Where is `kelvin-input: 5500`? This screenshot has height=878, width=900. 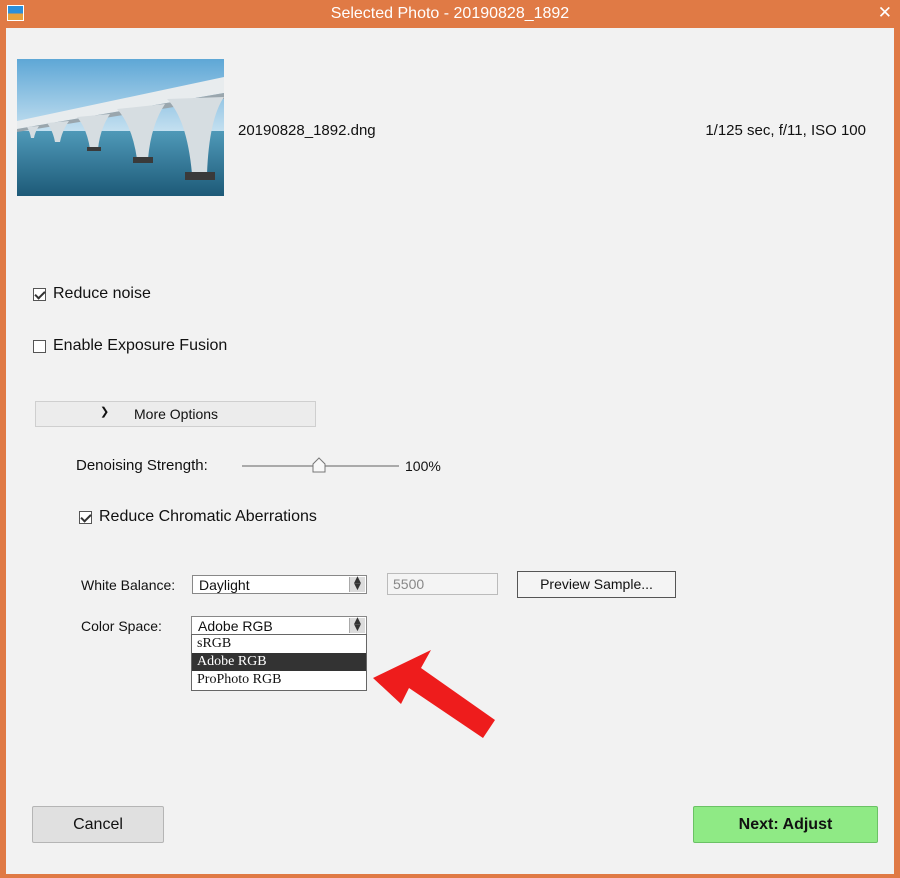 kelvin-input: 5500 is located at coordinates (442, 584).